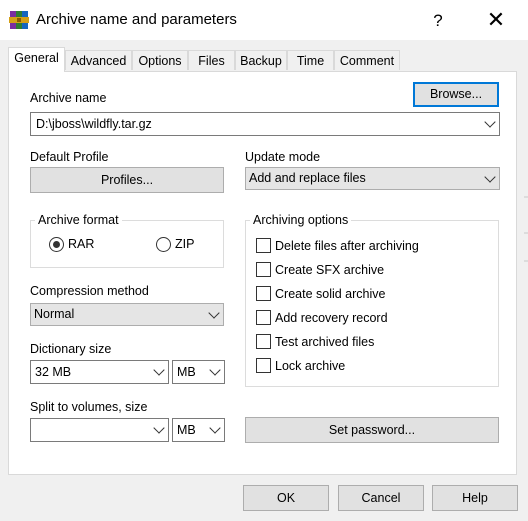 The image size is (528, 521). Describe the element at coordinates (19, 20) in the screenshot. I see `winrar-icon` at that location.